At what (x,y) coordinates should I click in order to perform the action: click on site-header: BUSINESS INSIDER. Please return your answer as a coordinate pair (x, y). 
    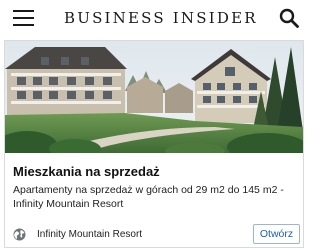
    Looking at the image, I should click on (154, 18).